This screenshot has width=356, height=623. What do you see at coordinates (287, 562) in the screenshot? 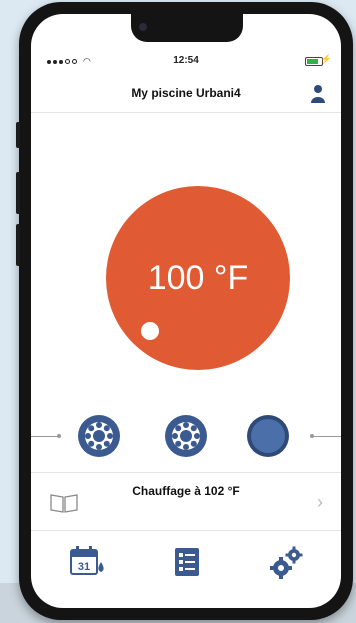
I see `gears-icon` at bounding box center [287, 562].